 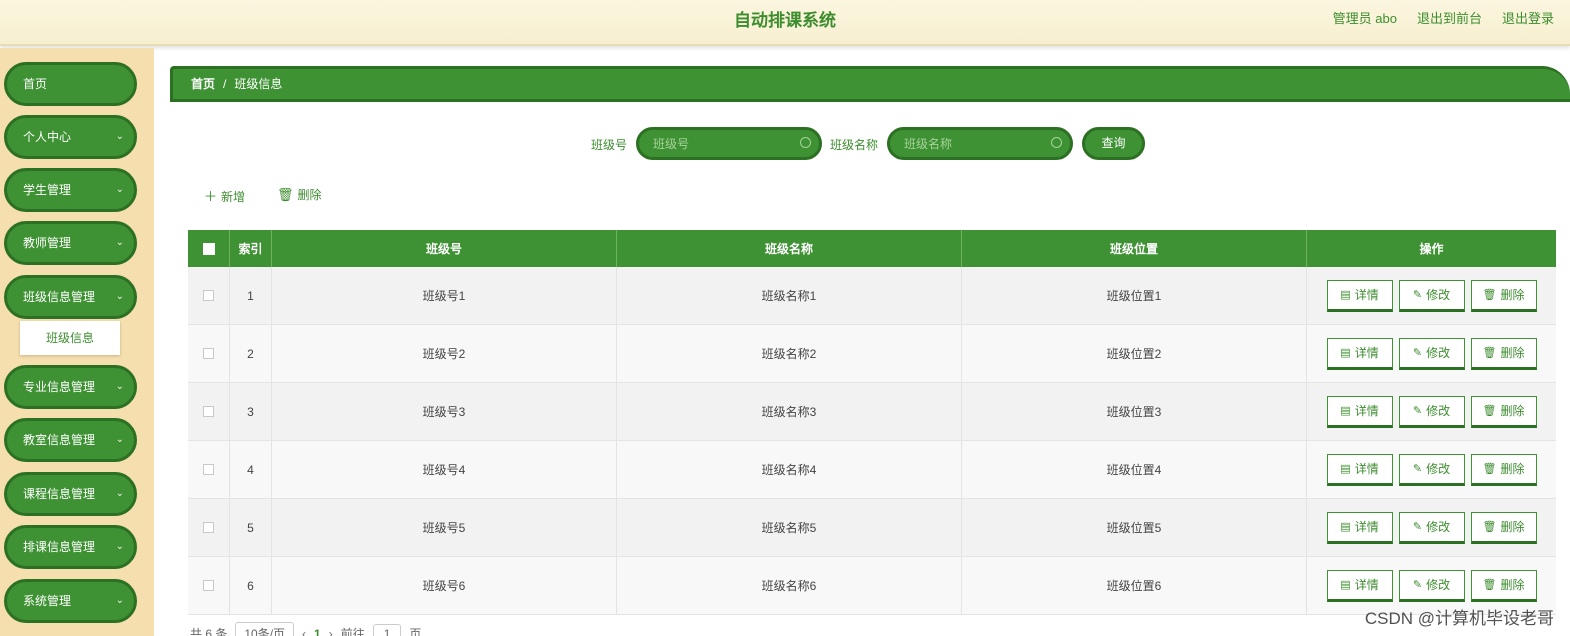 I want to click on sidebar-item-schedule-info-mgmt: 排课信息管理 ⌄, so click(x=70, y=547).